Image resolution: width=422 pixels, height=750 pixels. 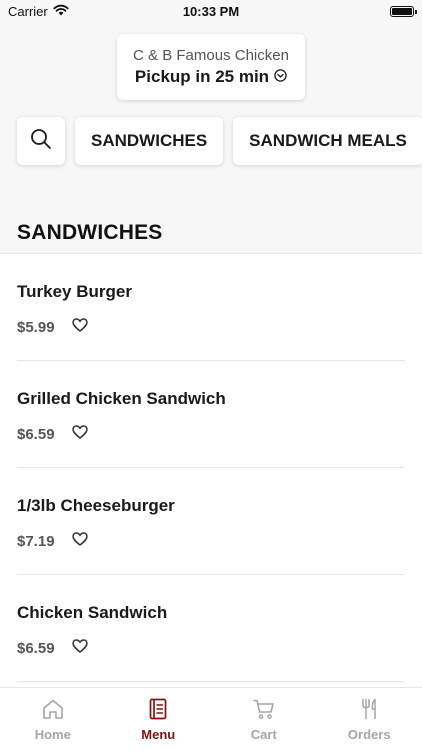 What do you see at coordinates (158, 734) in the screenshot?
I see `tab-menu-label: Menu` at bounding box center [158, 734].